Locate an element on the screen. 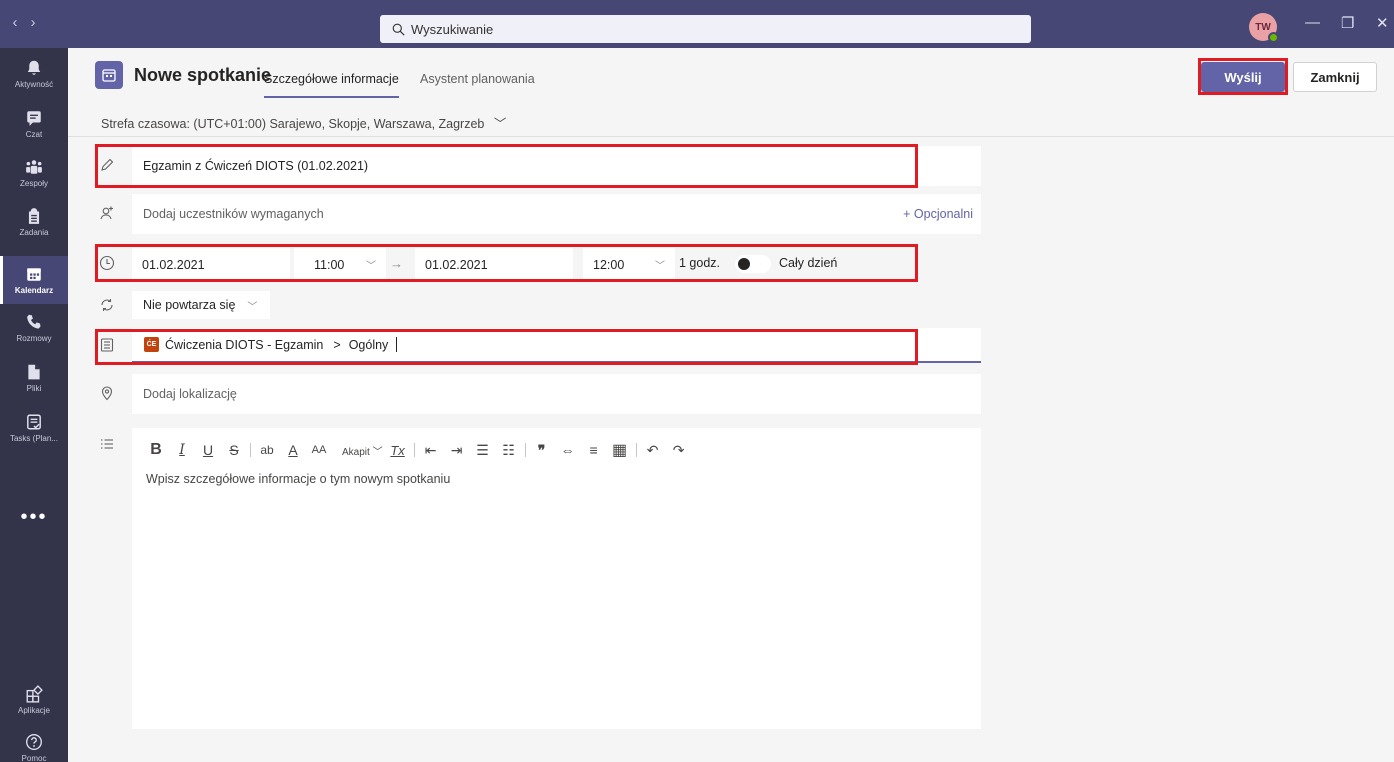 The height and width of the screenshot is (762, 1394). help-icon is located at coordinates (34, 742).